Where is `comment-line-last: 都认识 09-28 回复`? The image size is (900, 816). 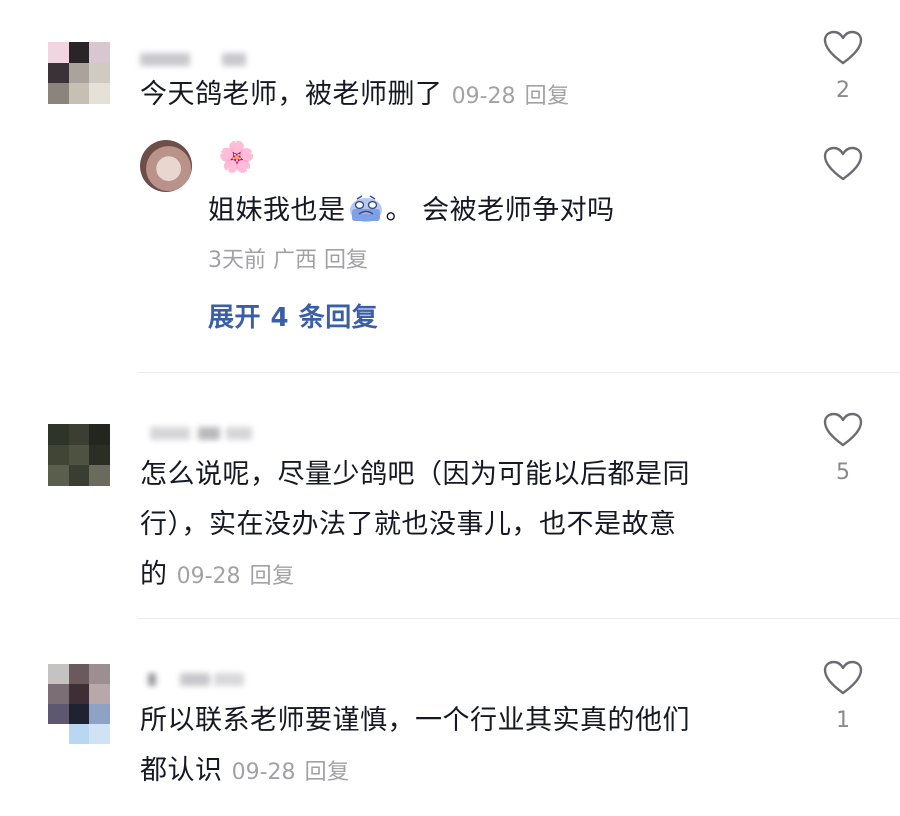 comment-line-last: 都认识 09-28 回复 is located at coordinates (415, 772).